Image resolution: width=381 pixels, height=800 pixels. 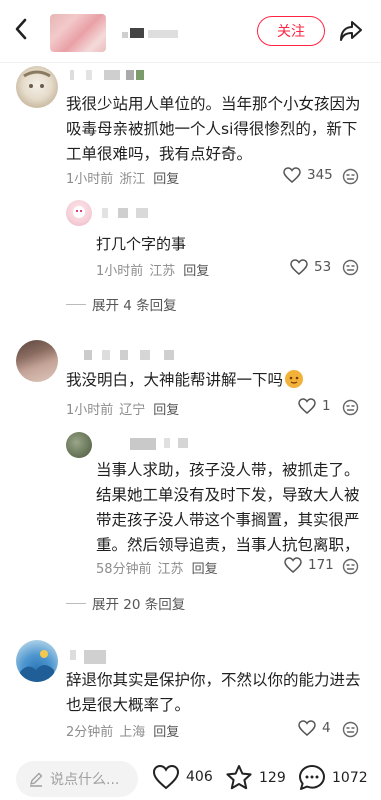 I want to click on expand-replies-button: 展开 4 条回复, so click(x=121, y=304).